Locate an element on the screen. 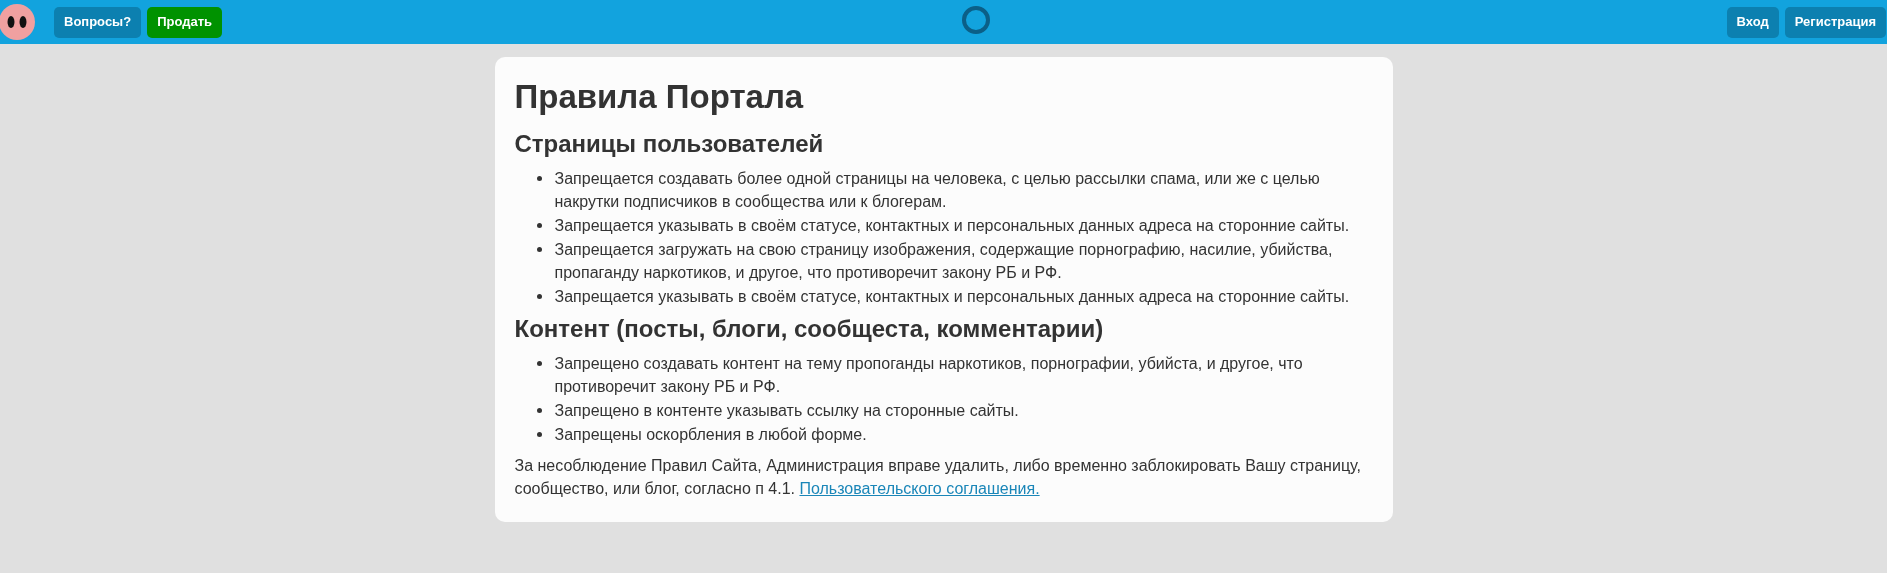 The image size is (1887, 573). rule-text: Запрещены оскорбления в любой форме. is located at coordinates (710, 435).